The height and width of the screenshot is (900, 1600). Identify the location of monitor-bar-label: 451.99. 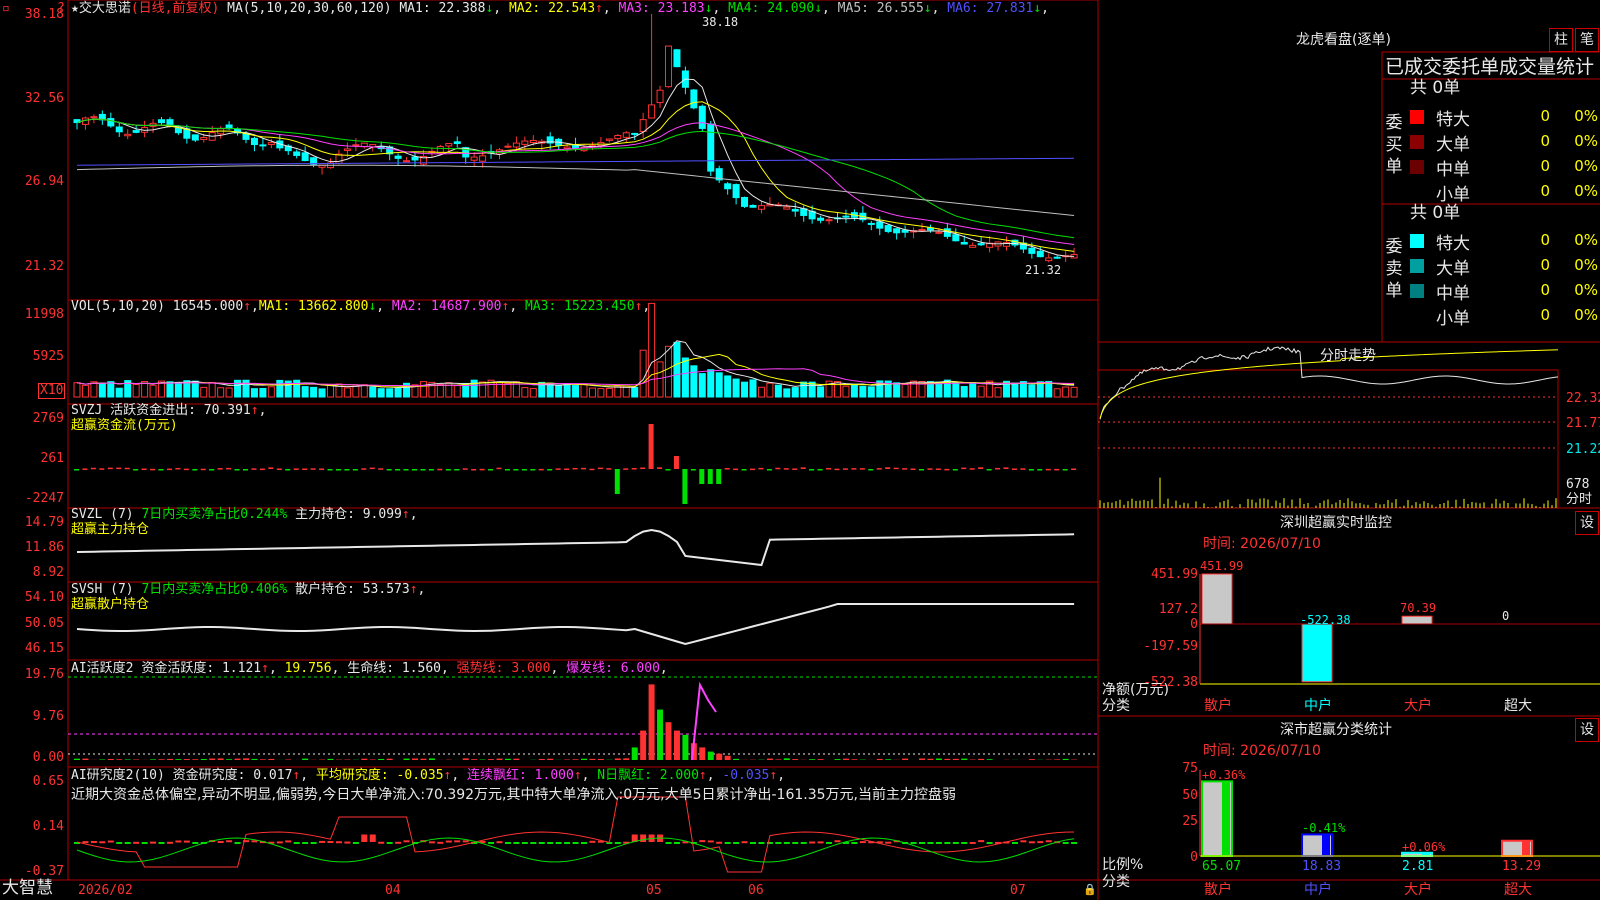
(1222, 566).